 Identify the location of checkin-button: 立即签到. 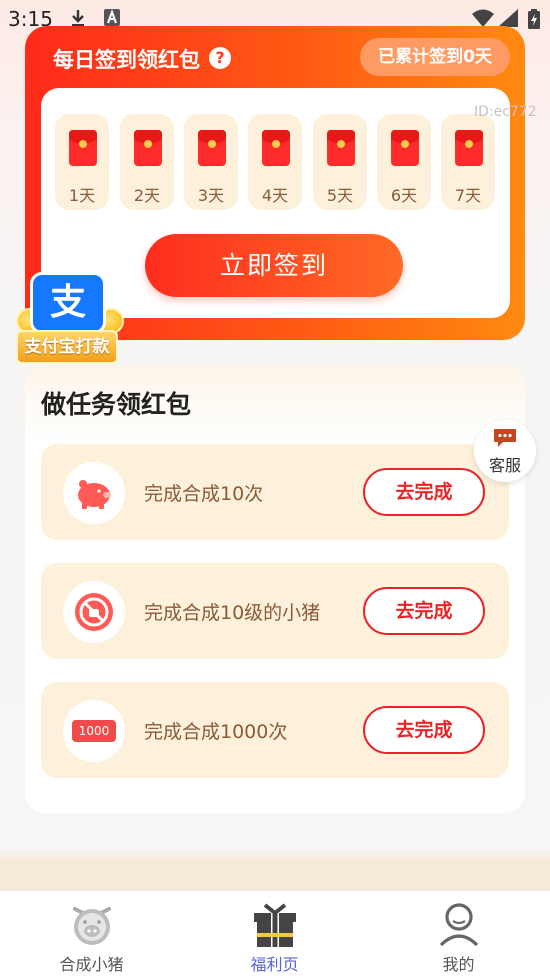
(274, 265).